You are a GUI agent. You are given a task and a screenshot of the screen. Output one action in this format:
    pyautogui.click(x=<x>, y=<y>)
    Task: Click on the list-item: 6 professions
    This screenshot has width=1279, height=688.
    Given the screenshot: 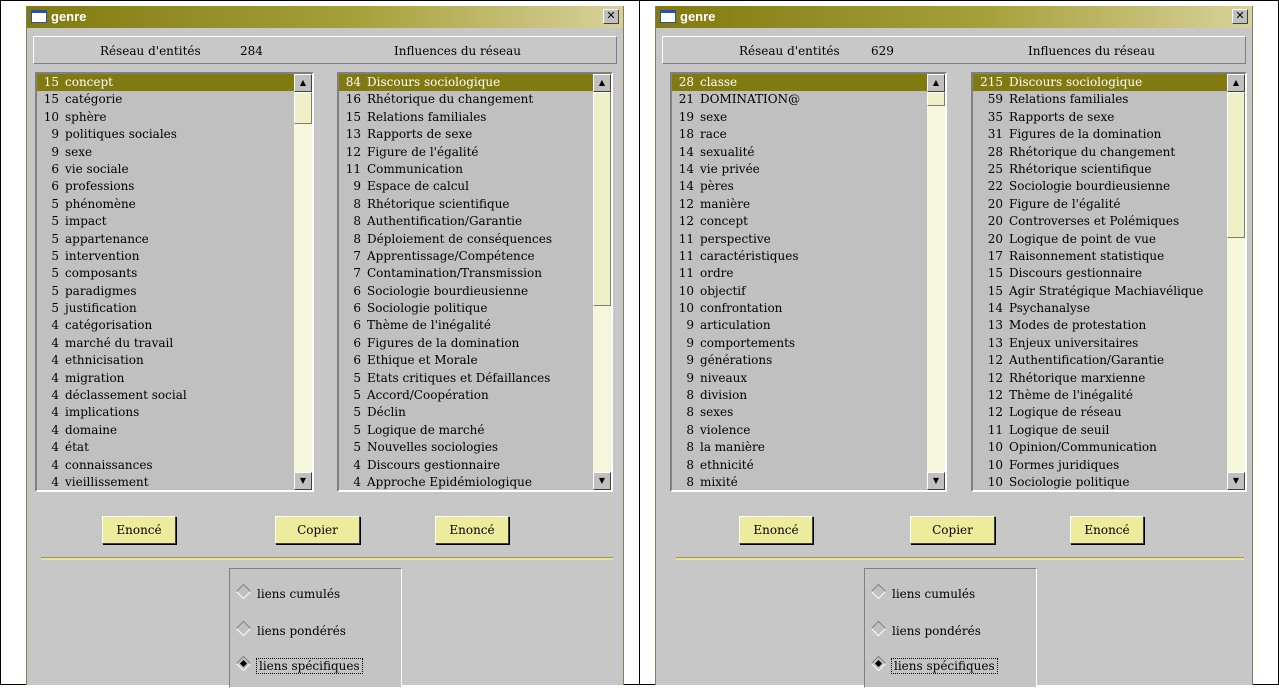 What is the action you would take?
    pyautogui.click(x=165, y=186)
    